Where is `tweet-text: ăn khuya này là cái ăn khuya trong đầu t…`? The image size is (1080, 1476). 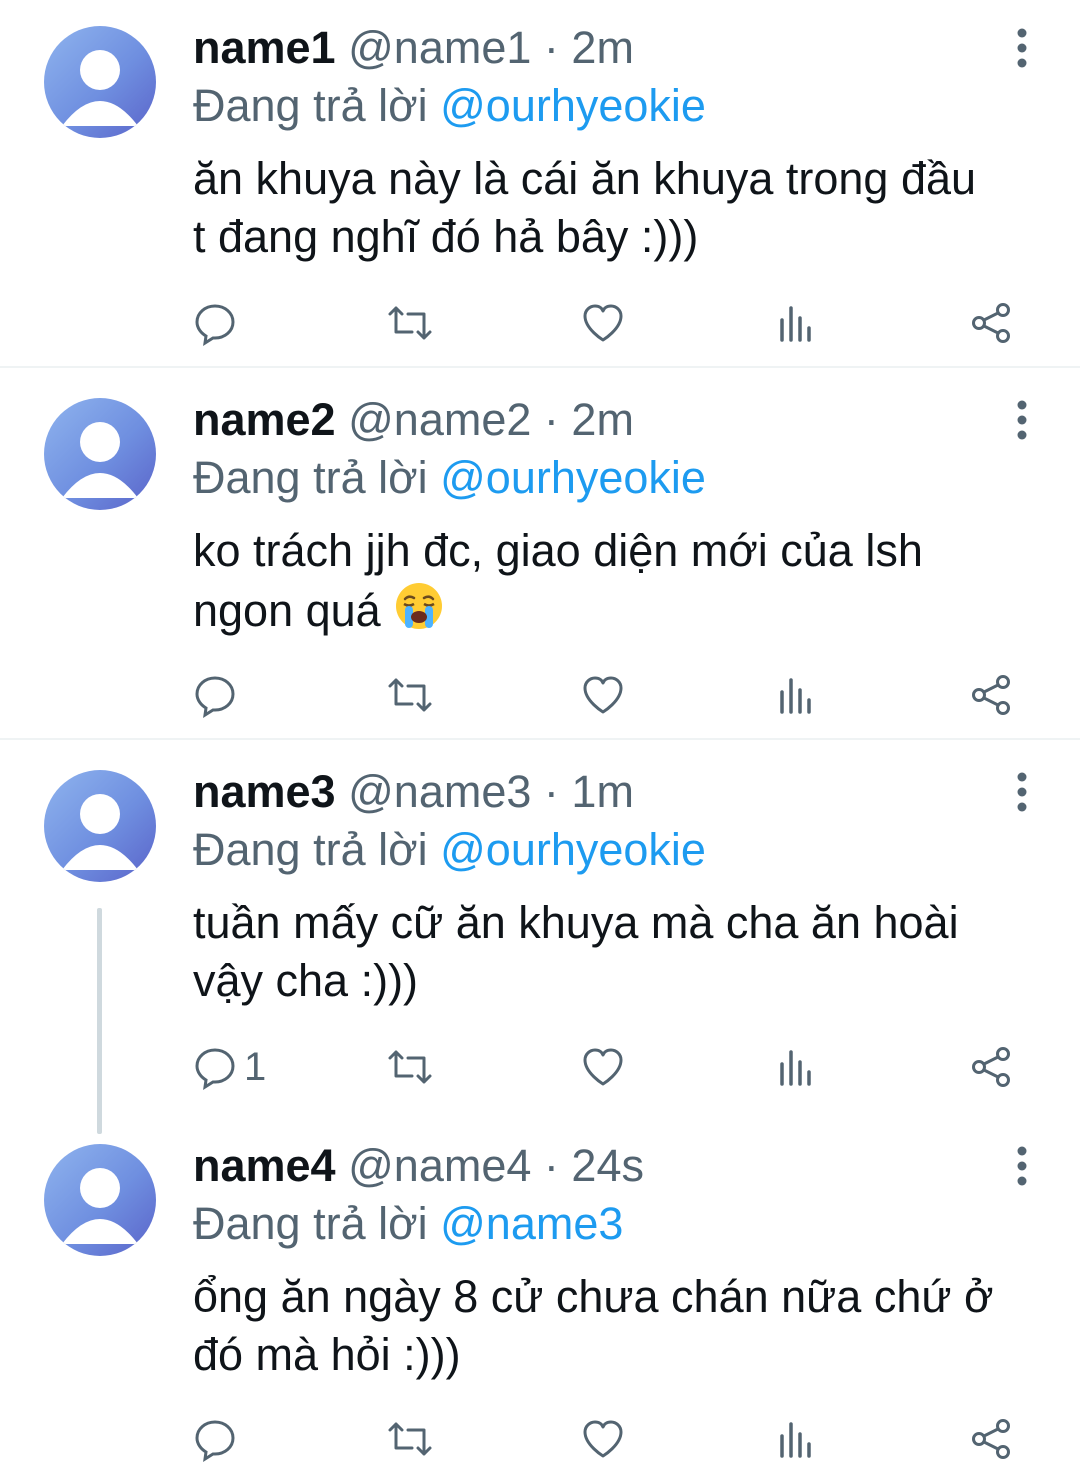
tweet-text: ăn khuya này là cái ăn khuya trong đầu t… is located at coordinates (585, 207).